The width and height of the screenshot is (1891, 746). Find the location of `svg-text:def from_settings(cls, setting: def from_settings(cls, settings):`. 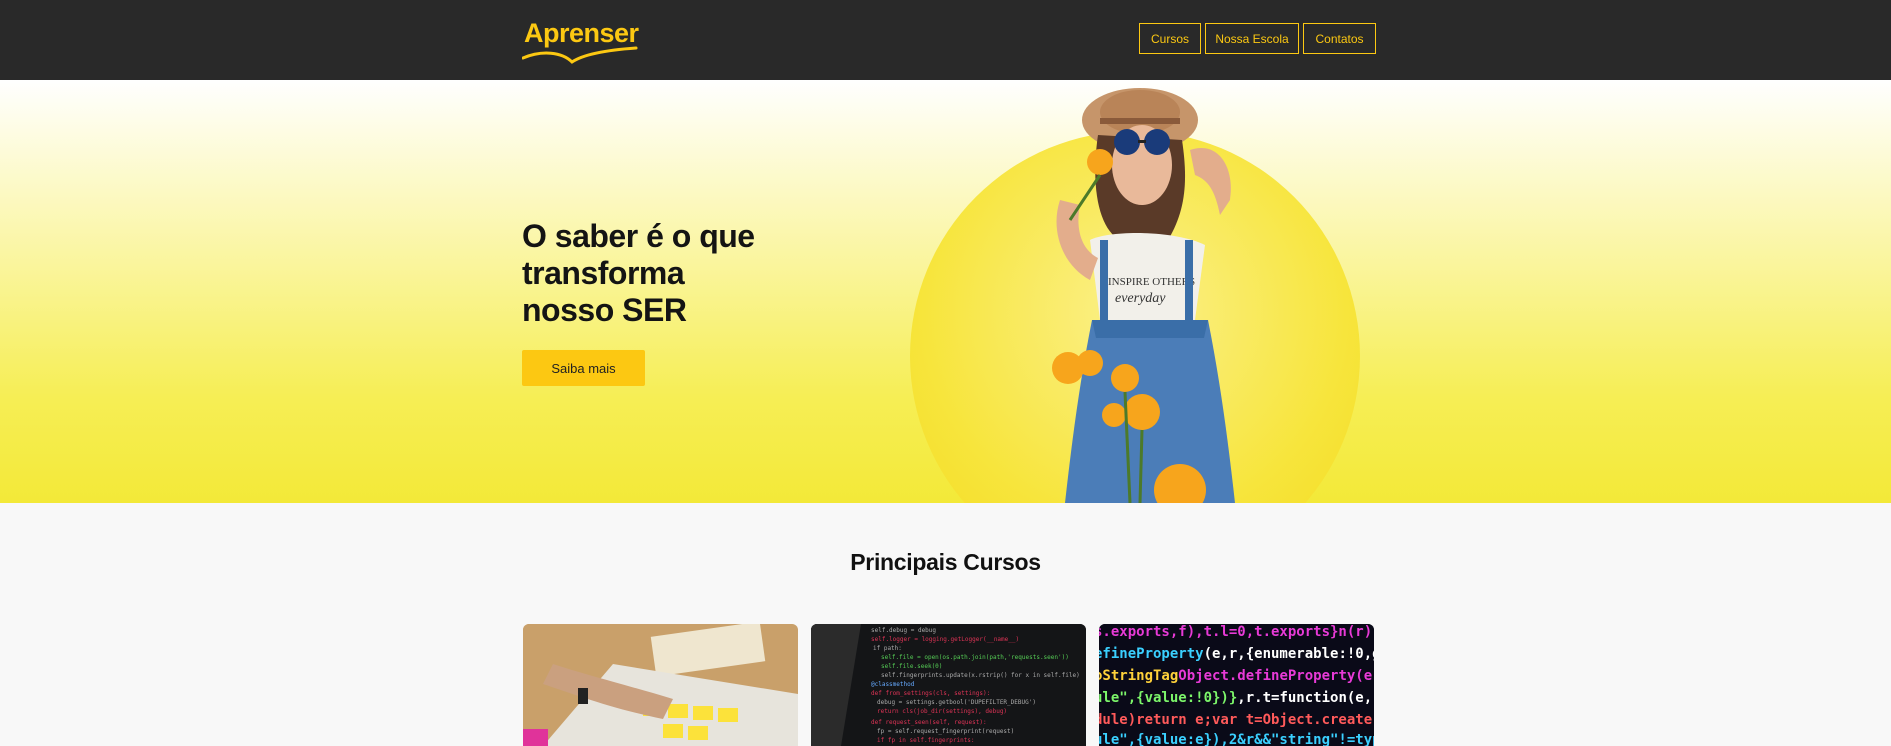

svg-text:def from_settings(cls, setting: def from_settings(cls, settings): is located at coordinates (930, 693).